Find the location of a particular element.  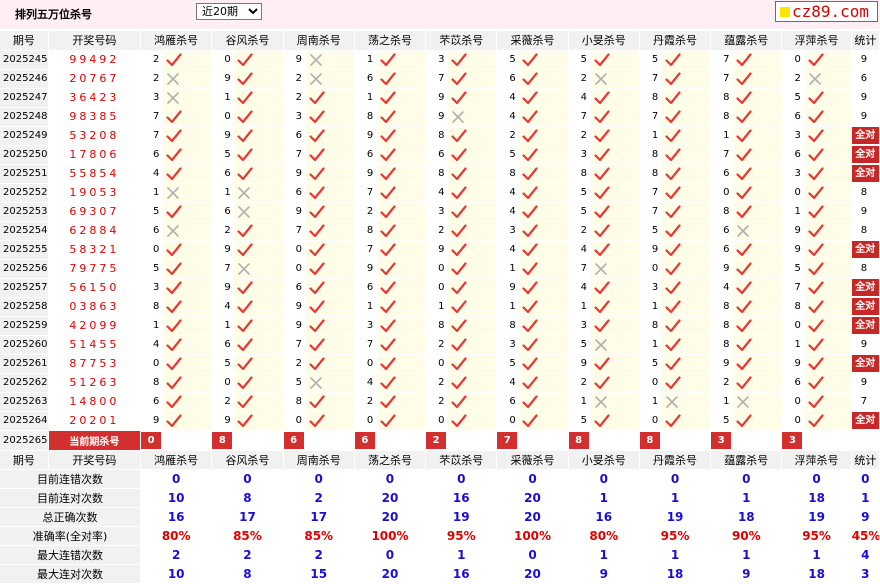

winning-number-cell: 20201 is located at coordinates (95, 421).